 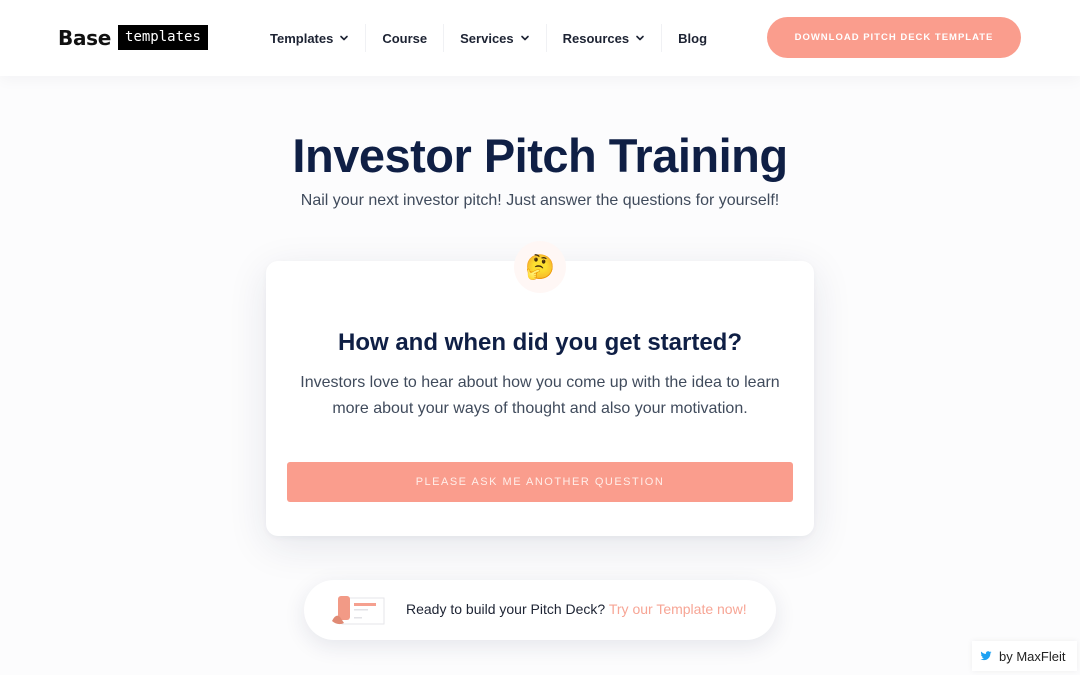 I want to click on nav-item-services: Services, so click(x=495, y=38).